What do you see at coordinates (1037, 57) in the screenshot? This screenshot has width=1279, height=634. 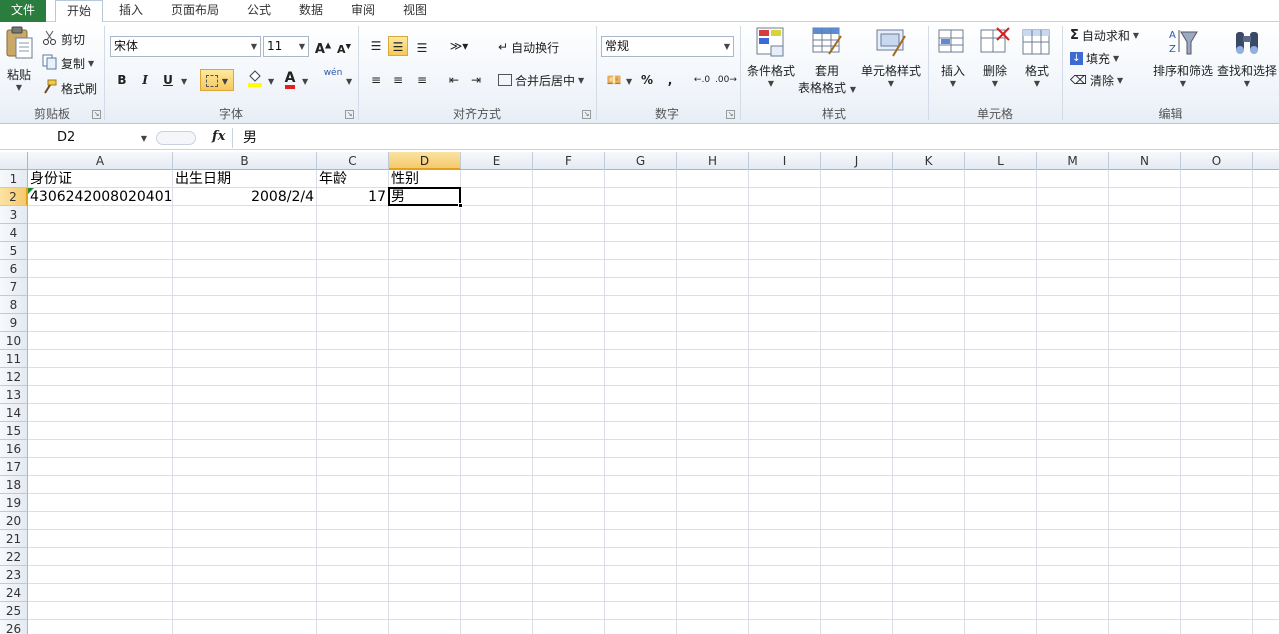 I see `format-cells-button: 格式 ▼` at bounding box center [1037, 57].